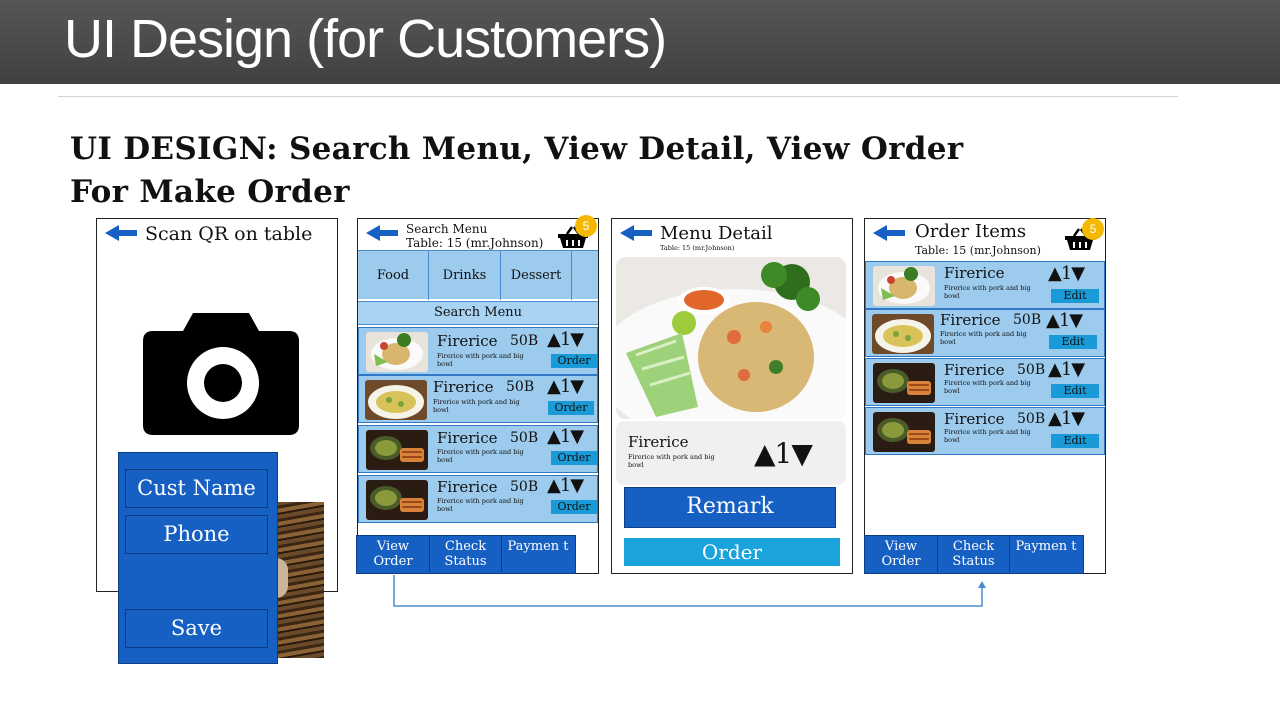  What do you see at coordinates (536, 275) in the screenshot?
I see `tab-dessert: Dessert` at bounding box center [536, 275].